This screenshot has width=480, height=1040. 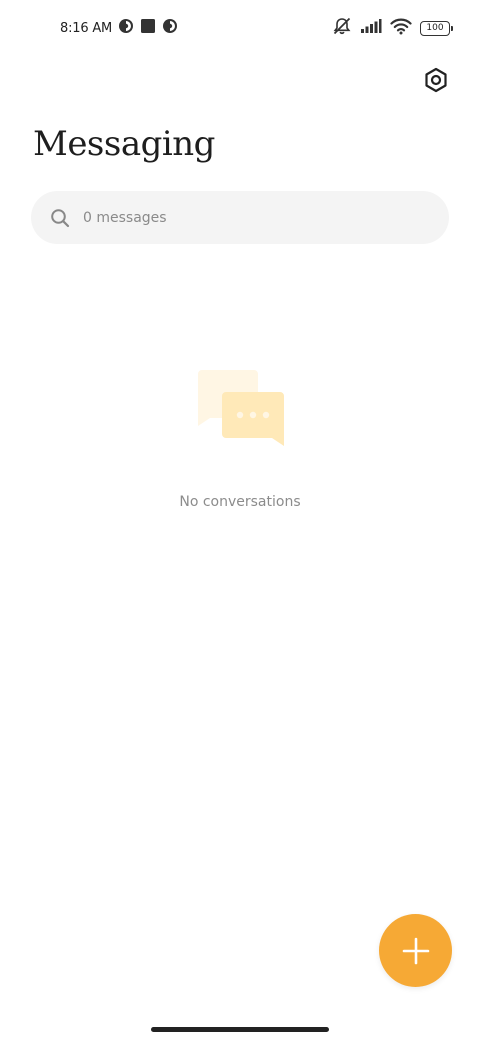 I want to click on battery-level: 100, so click(x=435, y=28).